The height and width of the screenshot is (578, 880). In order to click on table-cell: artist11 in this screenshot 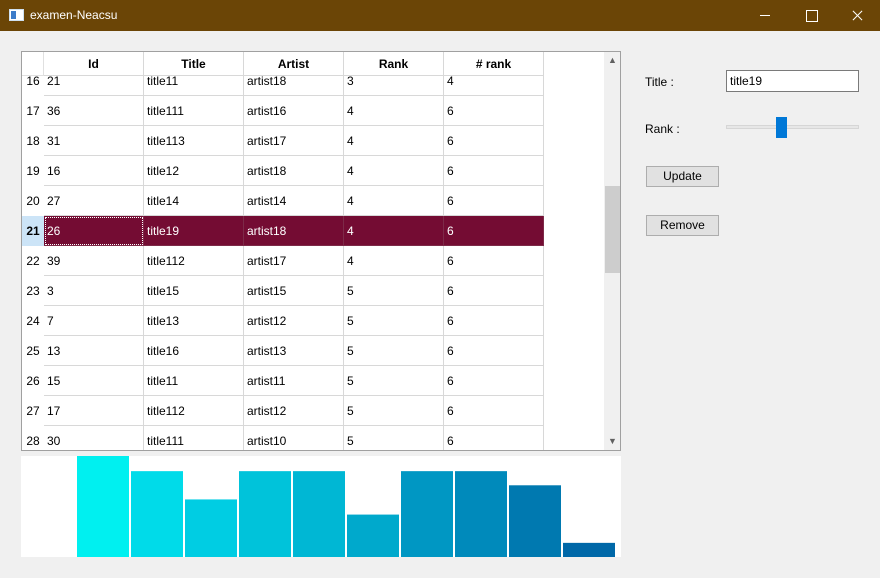, I will do `click(294, 381)`.